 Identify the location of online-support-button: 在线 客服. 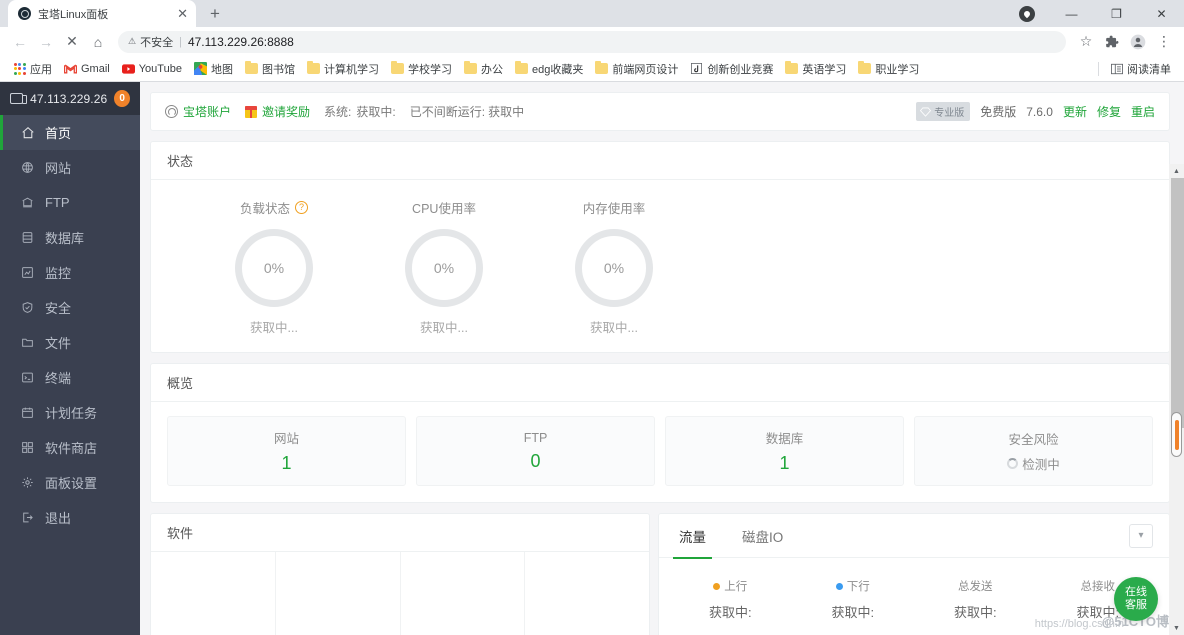
(1136, 599).